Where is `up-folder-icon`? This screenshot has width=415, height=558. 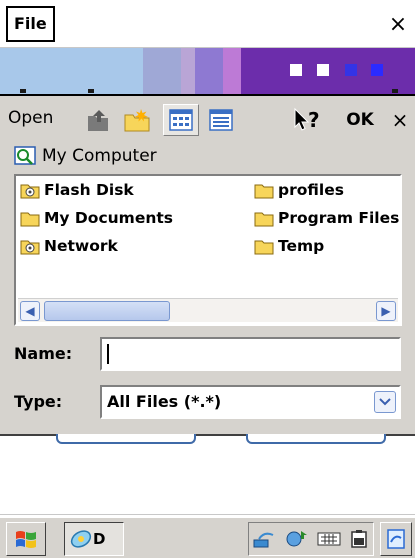
up-folder-icon is located at coordinates (98, 120).